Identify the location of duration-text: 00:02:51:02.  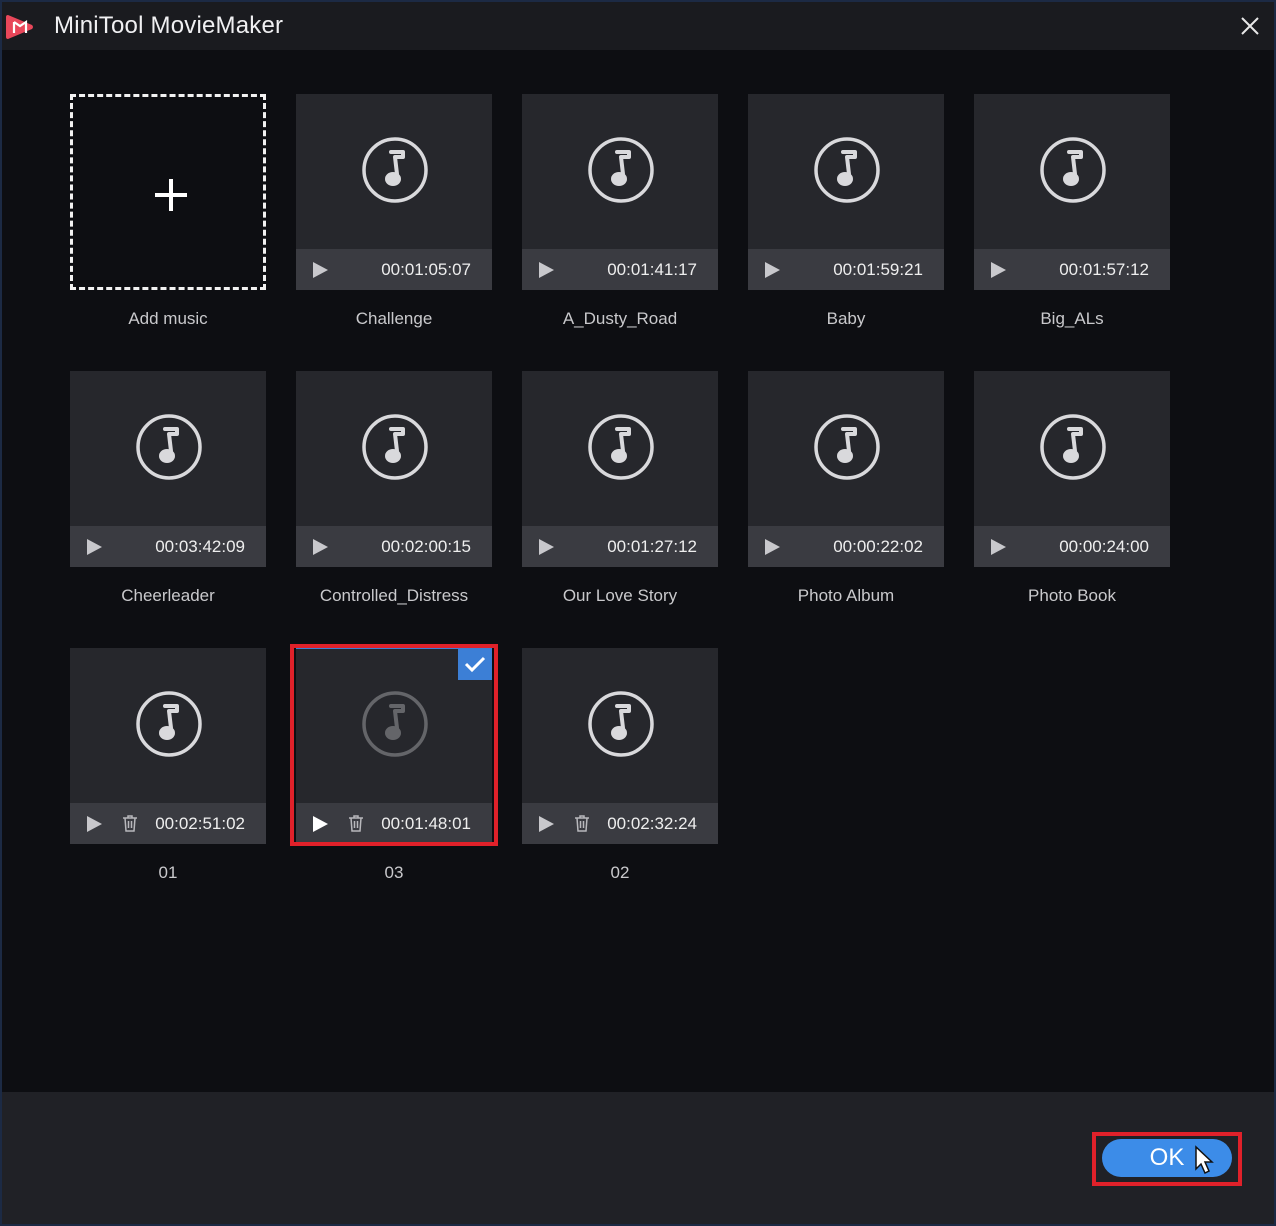
(200, 823).